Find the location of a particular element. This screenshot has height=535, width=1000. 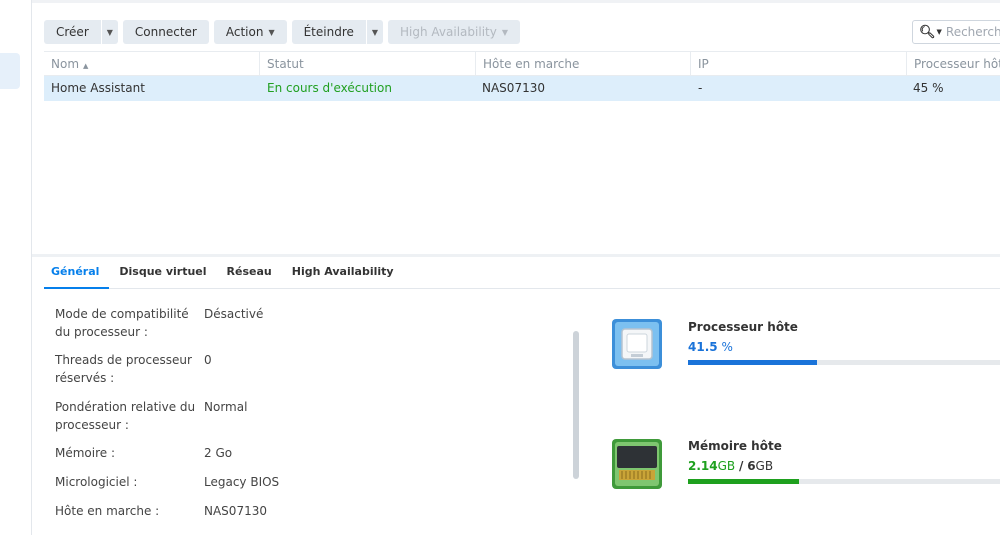

column-header-label: Hôte en marche is located at coordinates (531, 64).